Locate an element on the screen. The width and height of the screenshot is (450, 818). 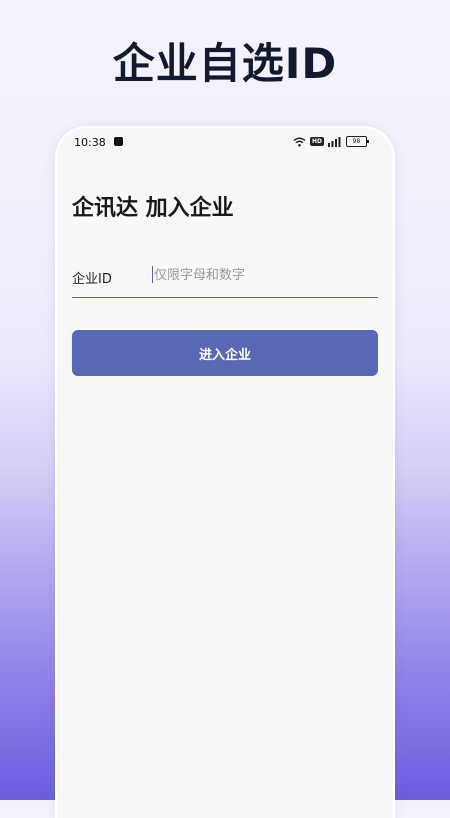
battery-icon: 98 is located at coordinates (357, 141).